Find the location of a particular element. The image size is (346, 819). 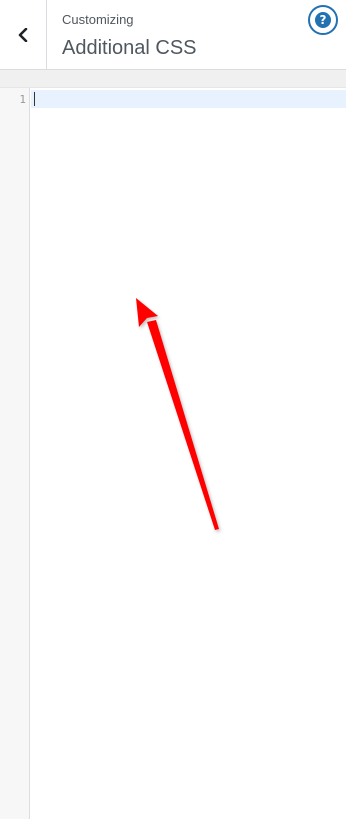

section-divider is located at coordinates (173, 79).